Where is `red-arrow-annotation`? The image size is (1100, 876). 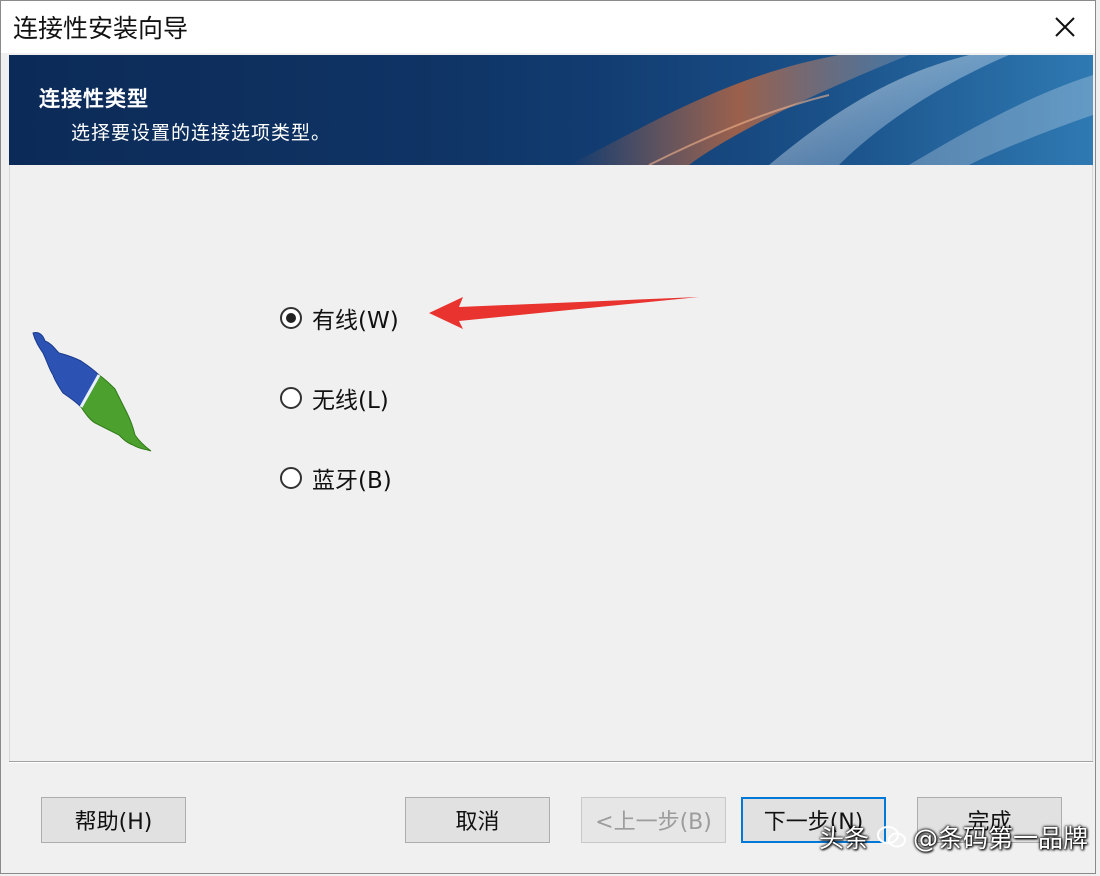 red-arrow-annotation is located at coordinates (564, 313).